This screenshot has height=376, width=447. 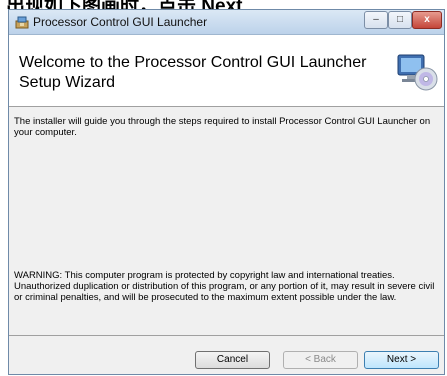 What do you see at coordinates (427, 20) in the screenshot?
I see `close-button: x` at bounding box center [427, 20].